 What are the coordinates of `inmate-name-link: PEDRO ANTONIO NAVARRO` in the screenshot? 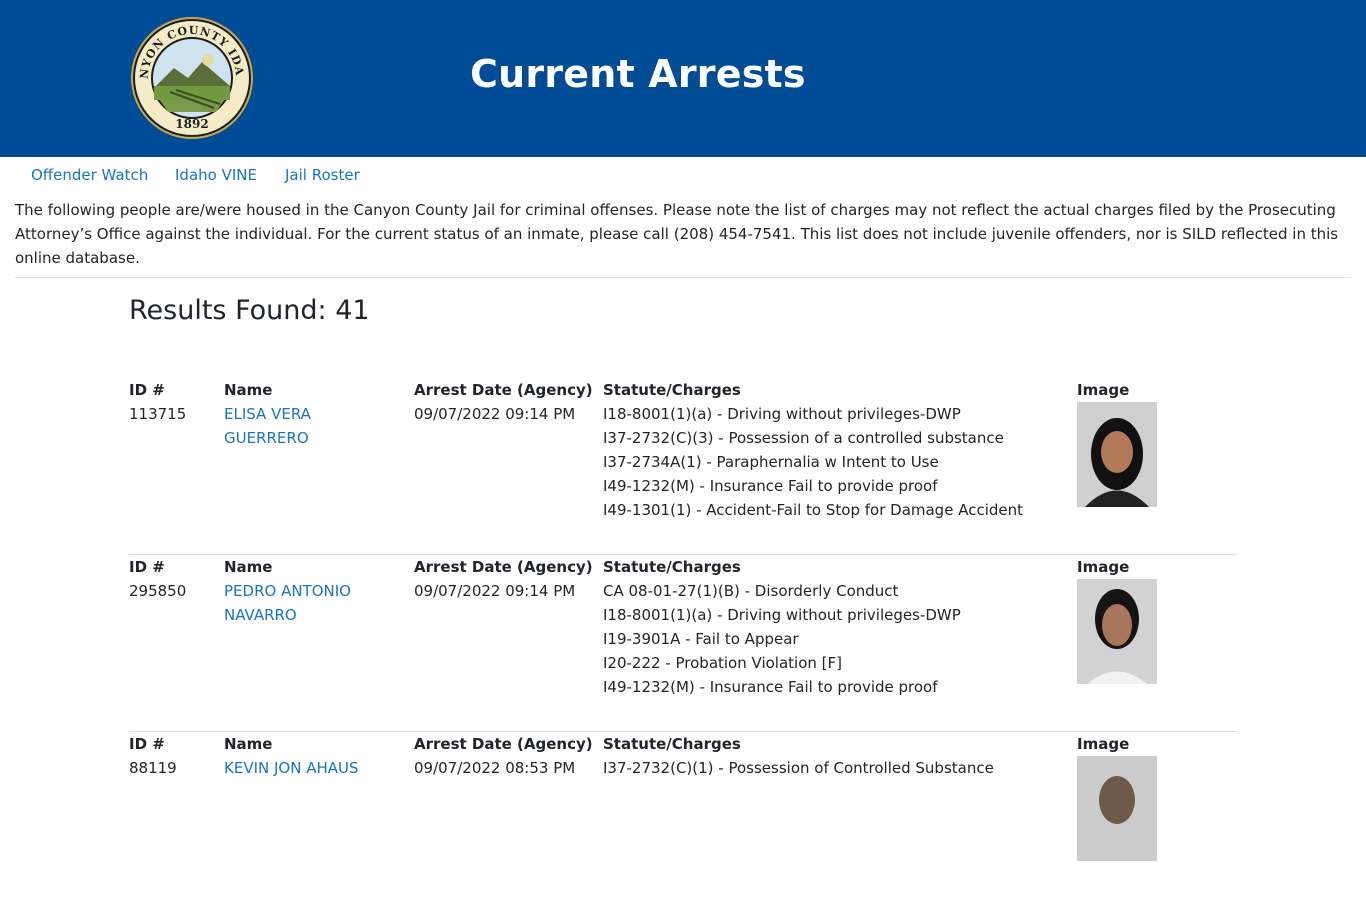 It's located at (314, 603).